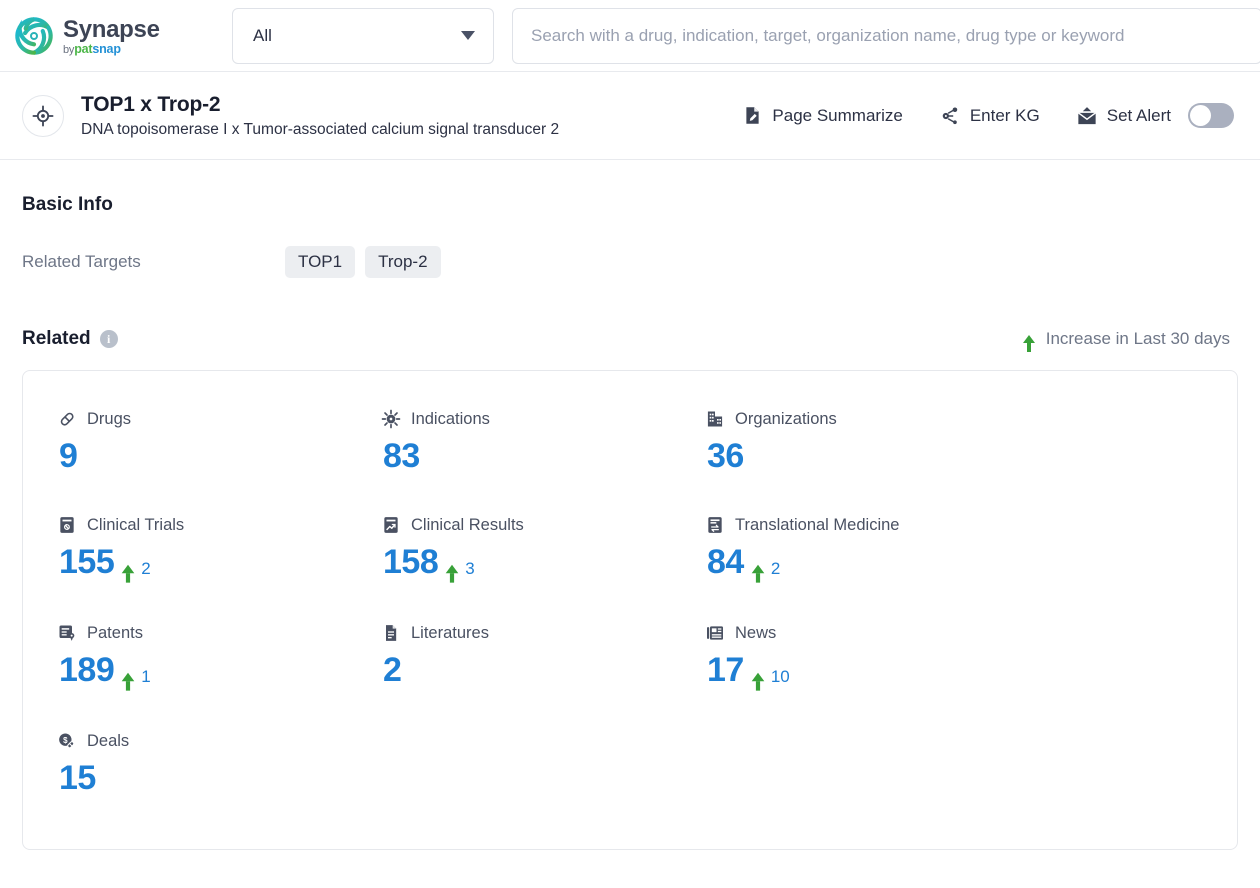 The image size is (1260, 888). Describe the element at coordinates (715, 419) in the screenshot. I see `building-icon` at that location.